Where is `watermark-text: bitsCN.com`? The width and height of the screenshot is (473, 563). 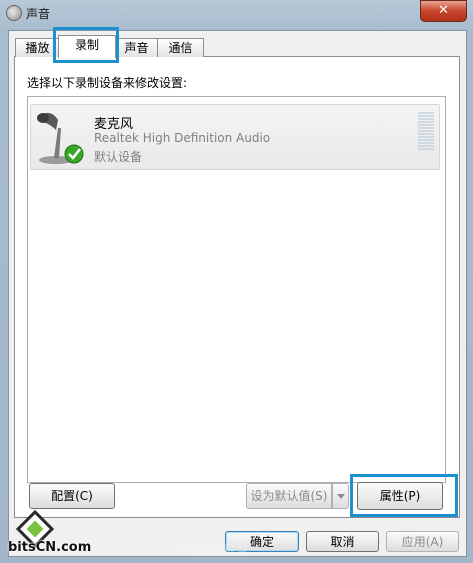 watermark-text: bitsCN.com is located at coordinates (50, 547).